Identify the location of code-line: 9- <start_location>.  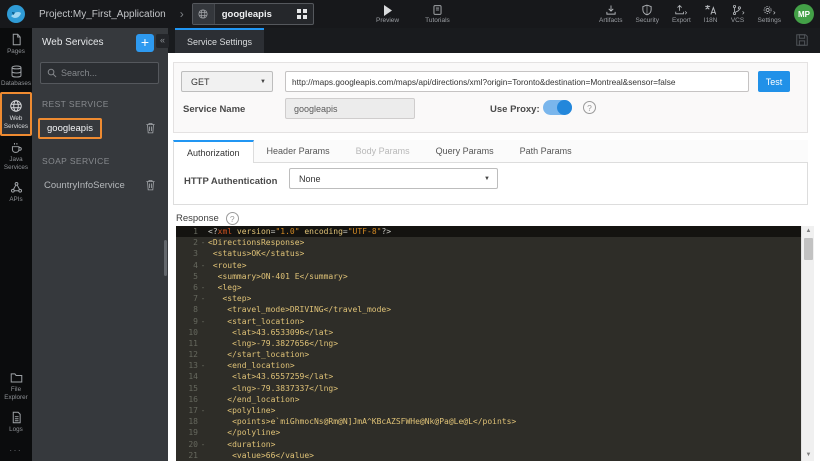
(249, 321).